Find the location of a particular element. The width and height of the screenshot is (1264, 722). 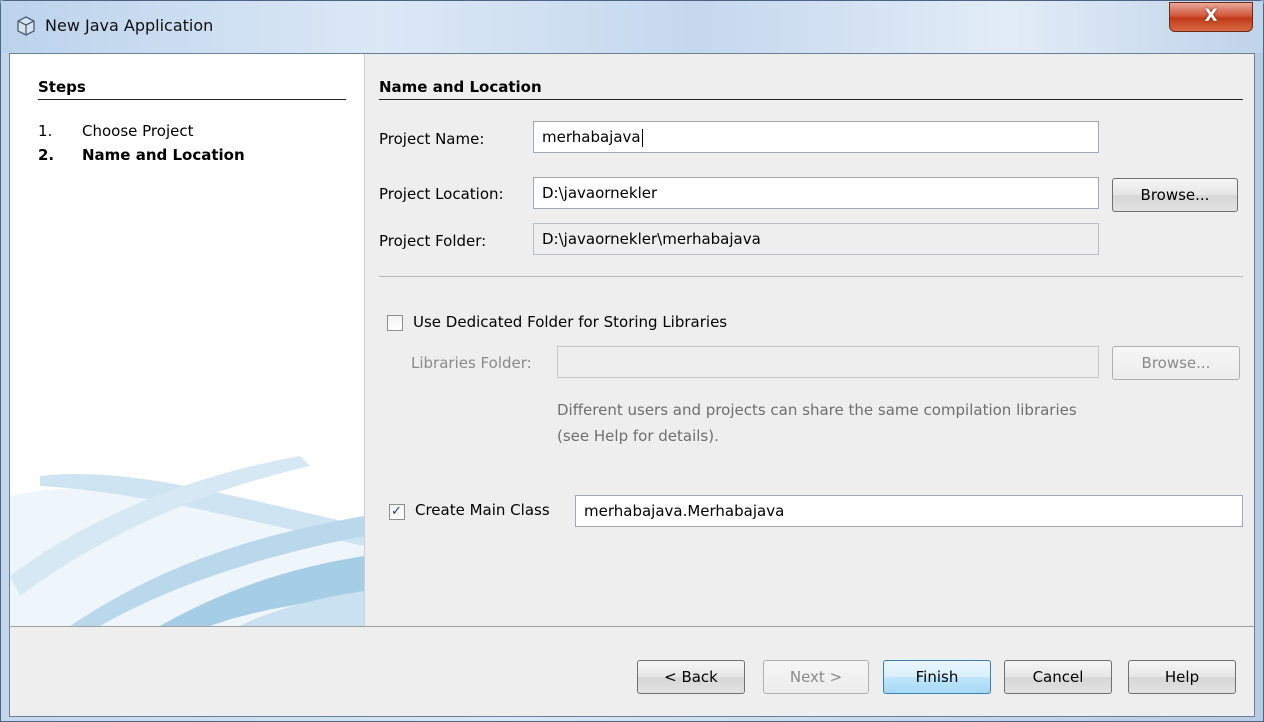

libraries-folder-label: Libraries Folder: is located at coordinates (471, 363).